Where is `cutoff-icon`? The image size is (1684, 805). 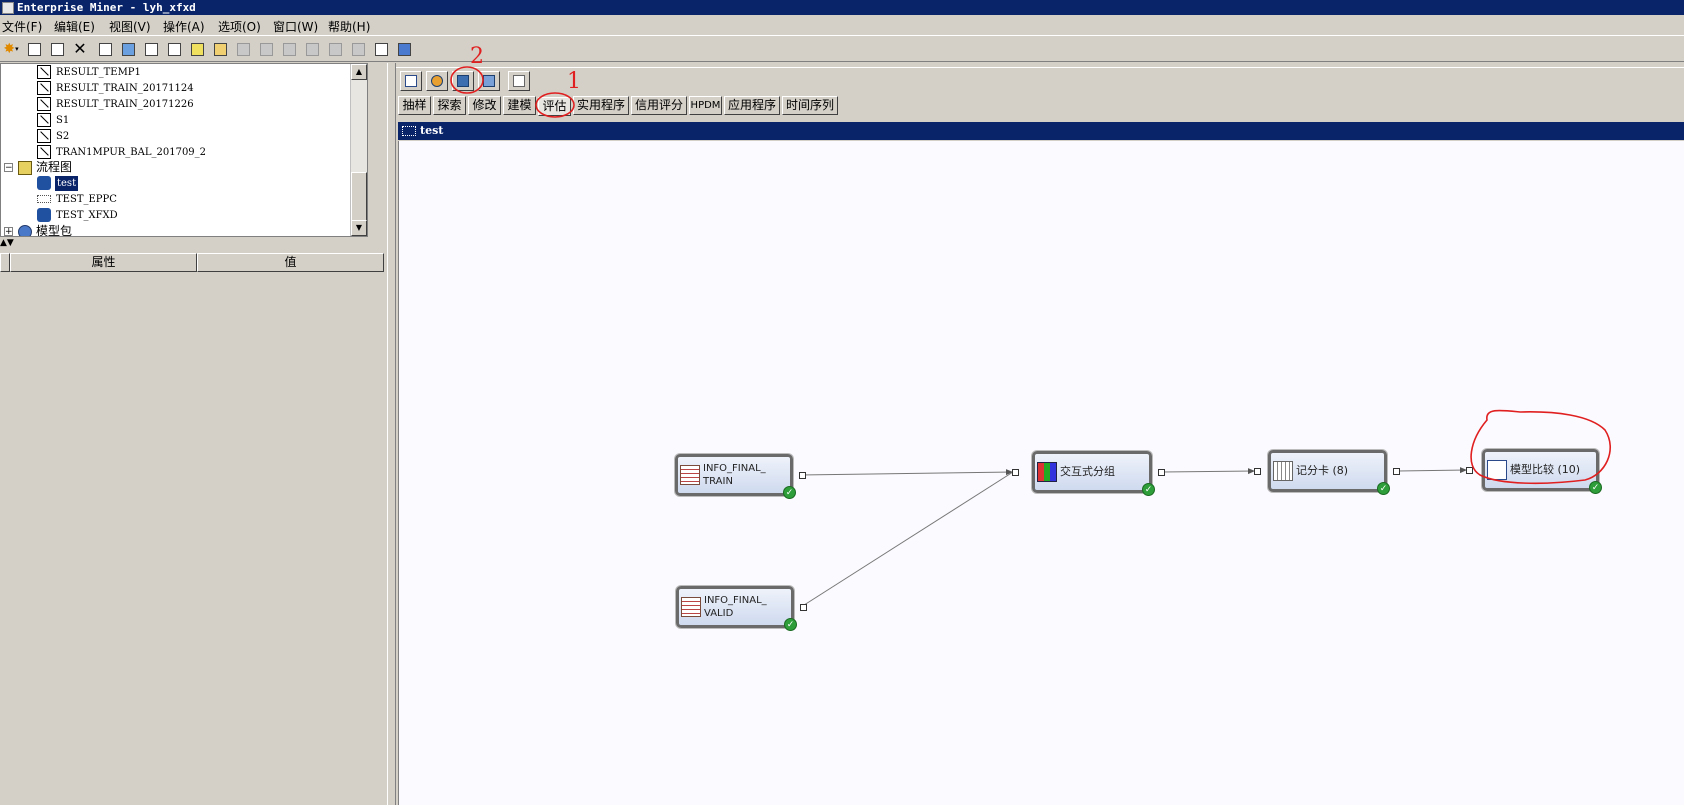 cutoff-icon is located at coordinates (437, 81).